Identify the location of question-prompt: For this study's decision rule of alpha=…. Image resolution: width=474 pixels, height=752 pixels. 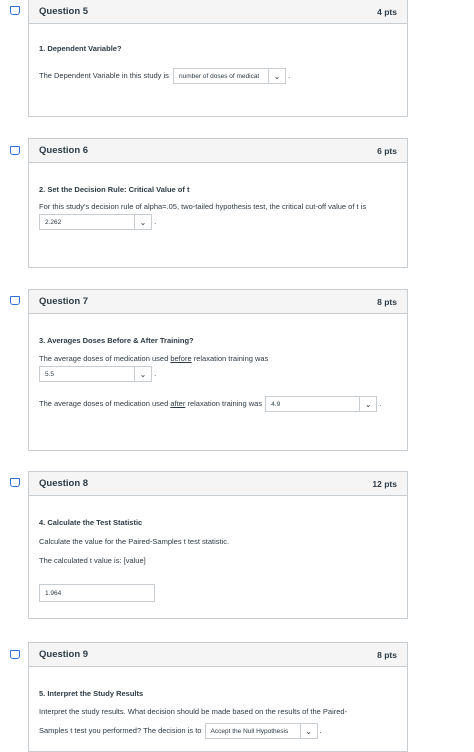
(203, 206).